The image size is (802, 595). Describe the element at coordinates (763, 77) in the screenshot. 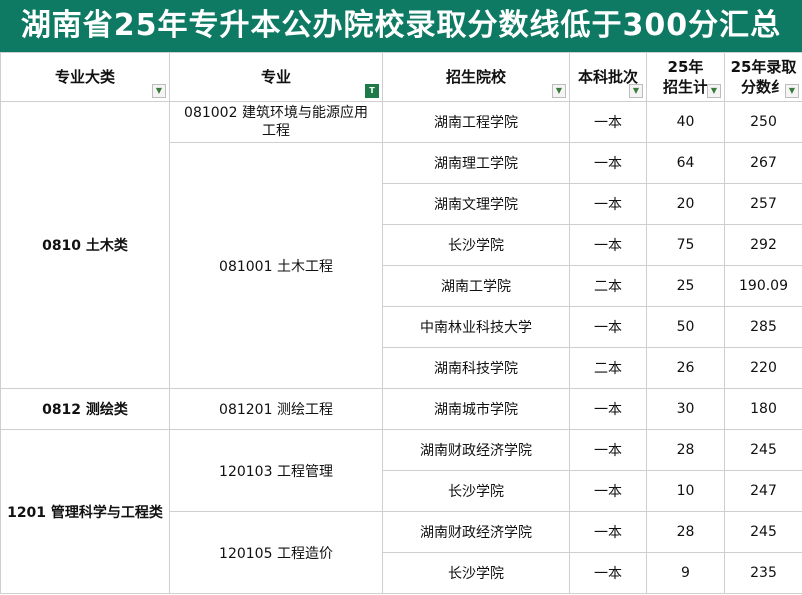

I see `header-score: 25年录取 分数纟 ▼` at that location.